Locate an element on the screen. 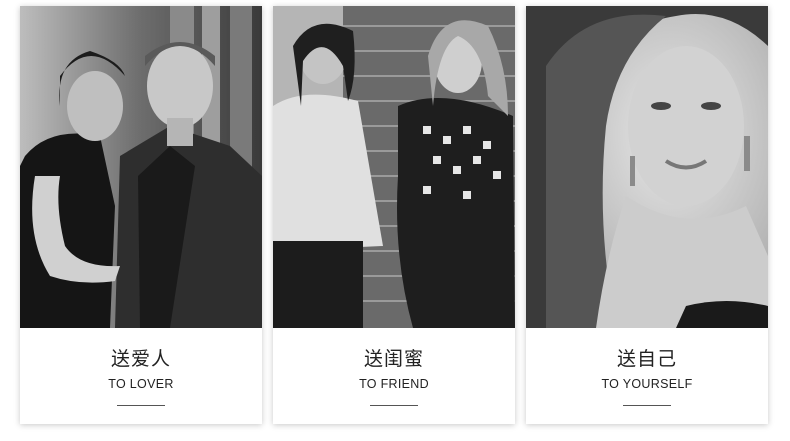 Image resolution: width=790 pixels, height=441 pixels. gift-card-title-en: TO FRIEND is located at coordinates (394, 384).